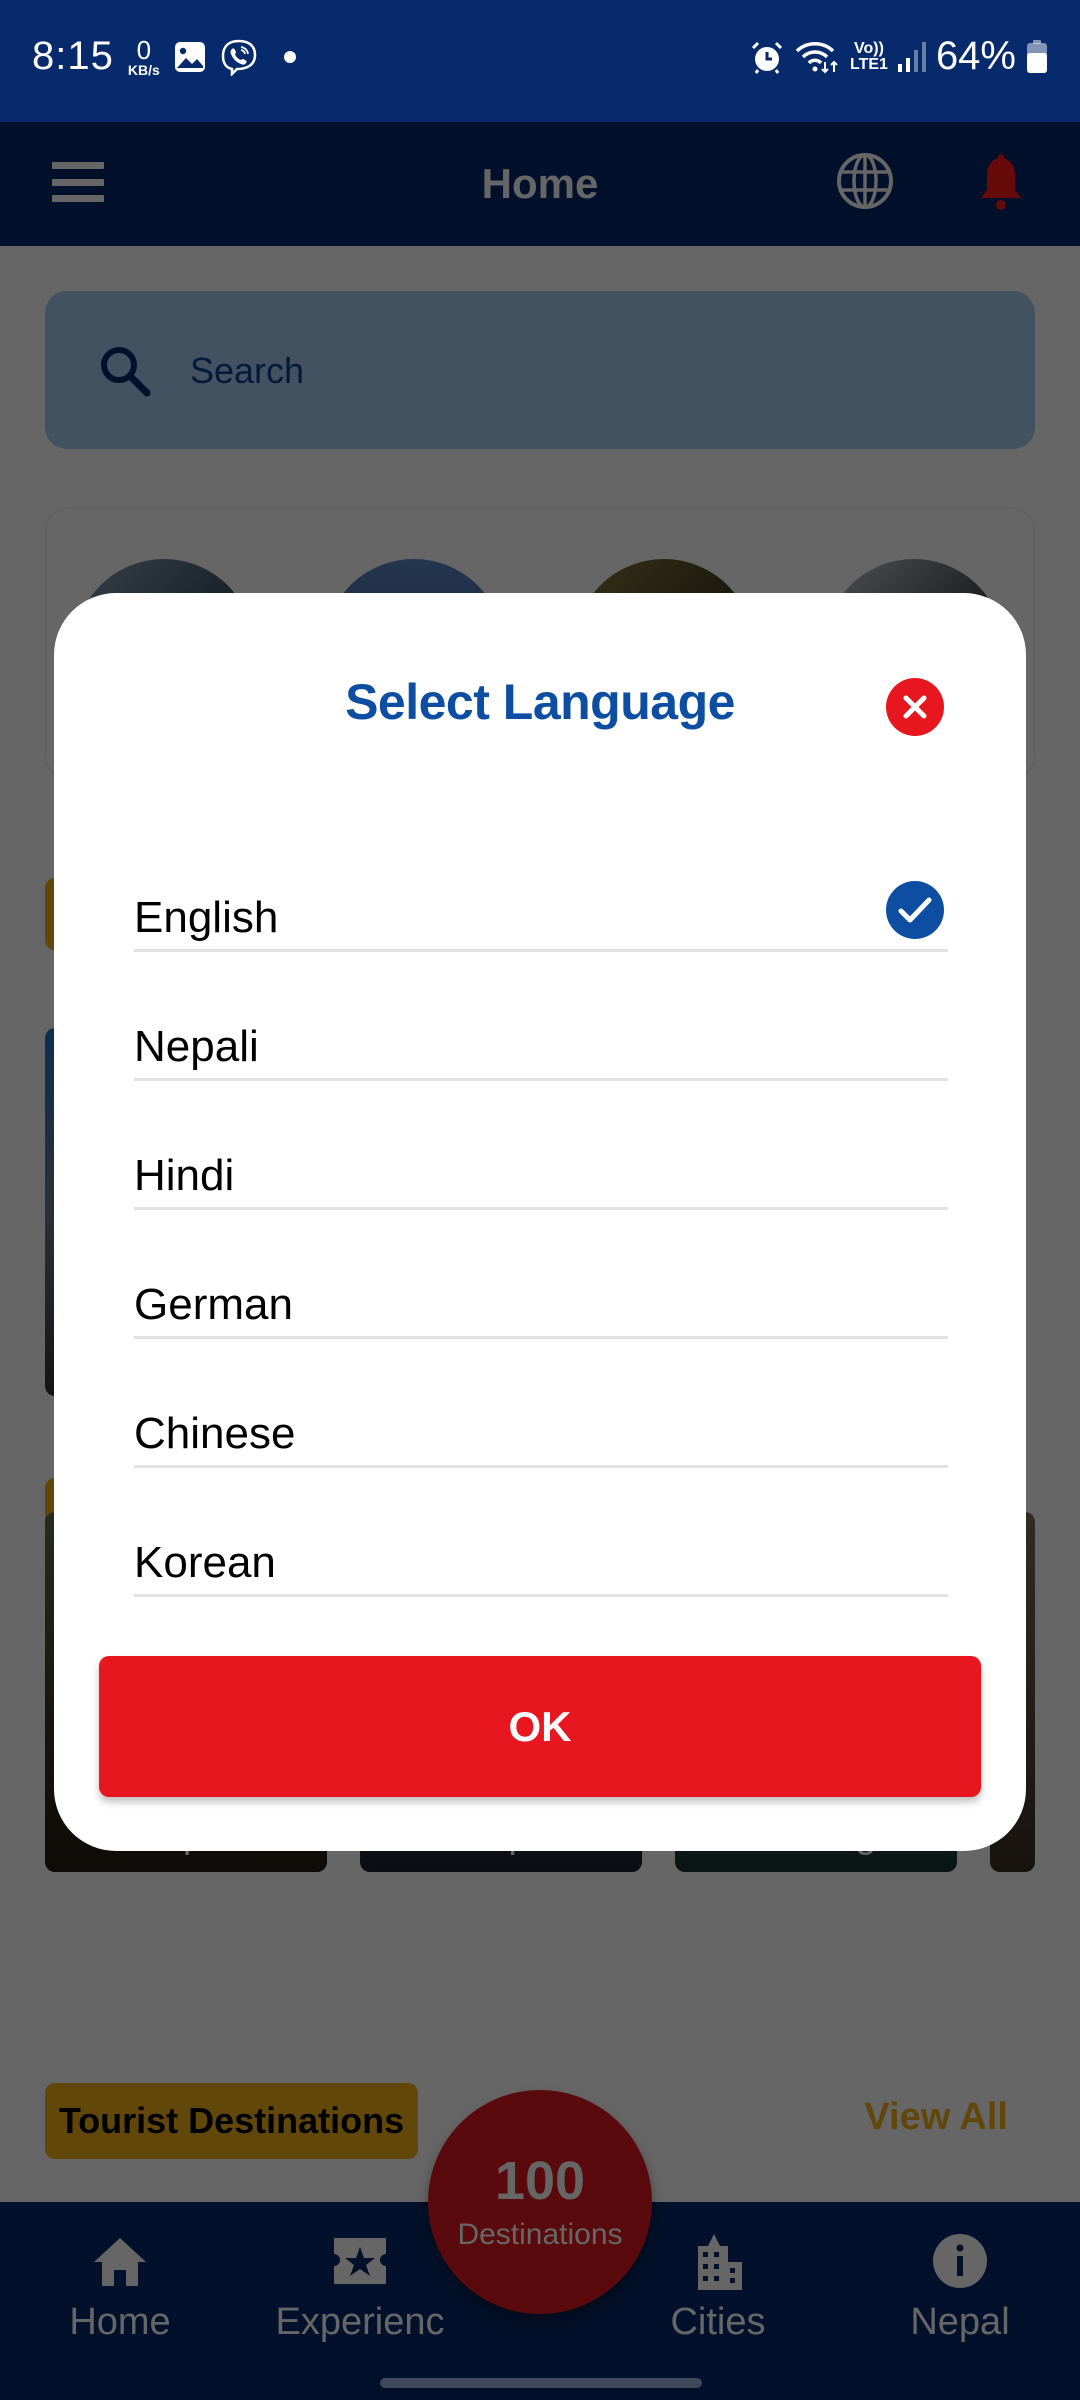 The height and width of the screenshot is (2400, 1080). Describe the element at coordinates (73, 56) in the screenshot. I see `status-time: 8:15` at that location.